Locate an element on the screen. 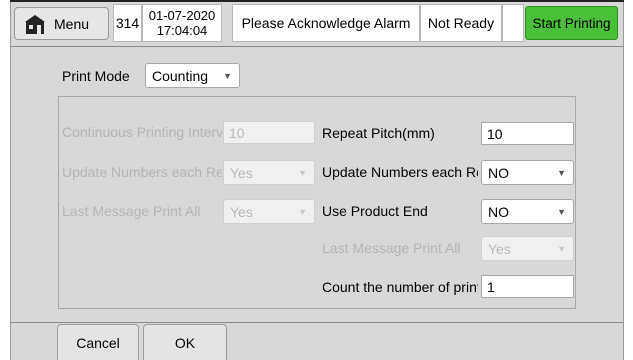 The height and width of the screenshot is (360, 633). datetime-display: 01-07-2020 17:04:04 is located at coordinates (182, 23).